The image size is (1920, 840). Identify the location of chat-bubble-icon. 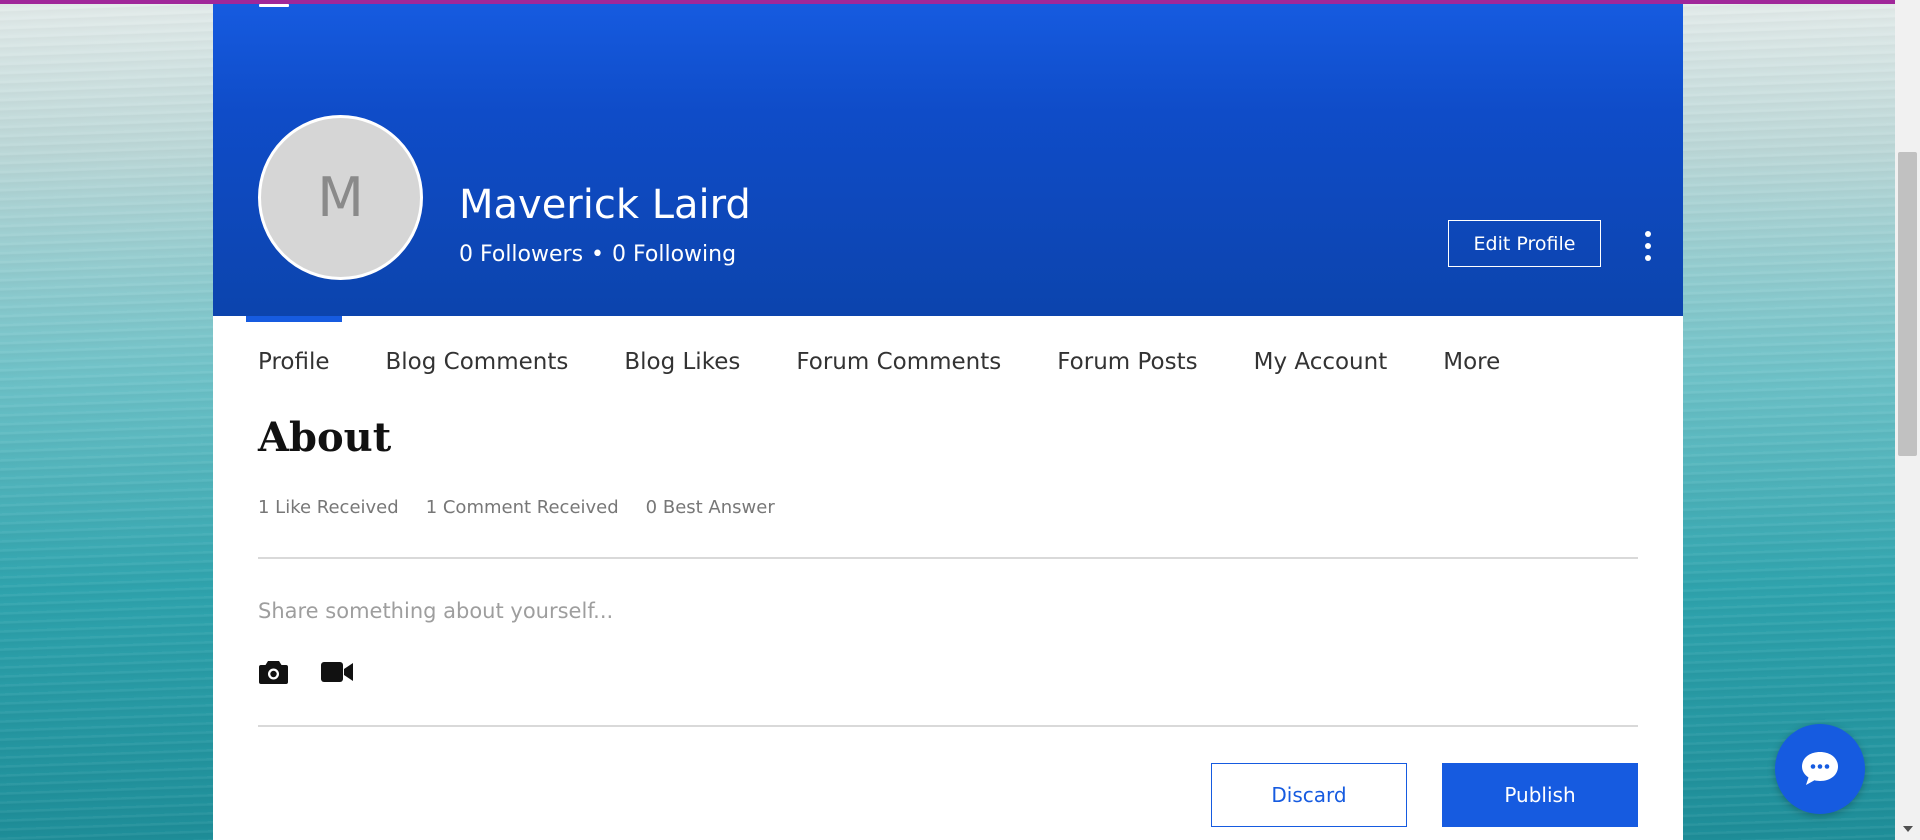
(1820, 768).